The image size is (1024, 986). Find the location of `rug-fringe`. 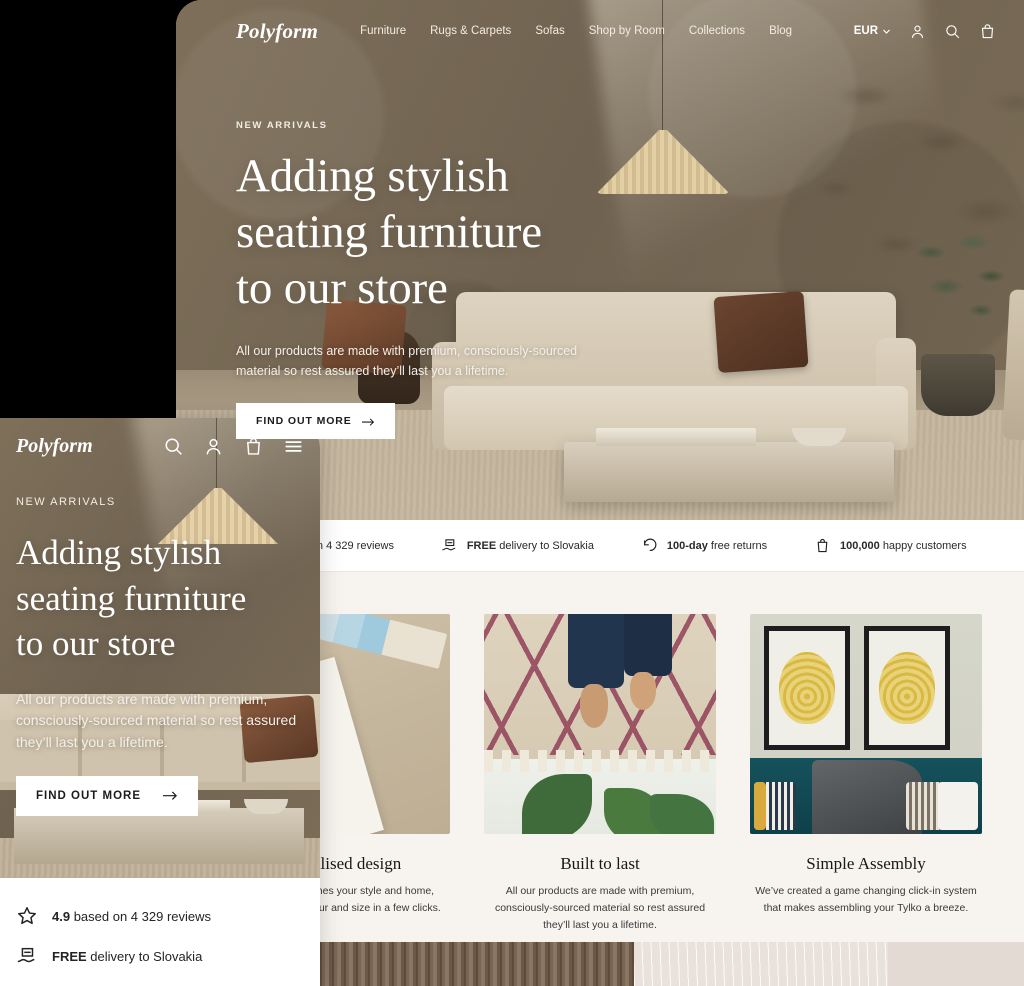

rug-fringe is located at coordinates (600, 761).